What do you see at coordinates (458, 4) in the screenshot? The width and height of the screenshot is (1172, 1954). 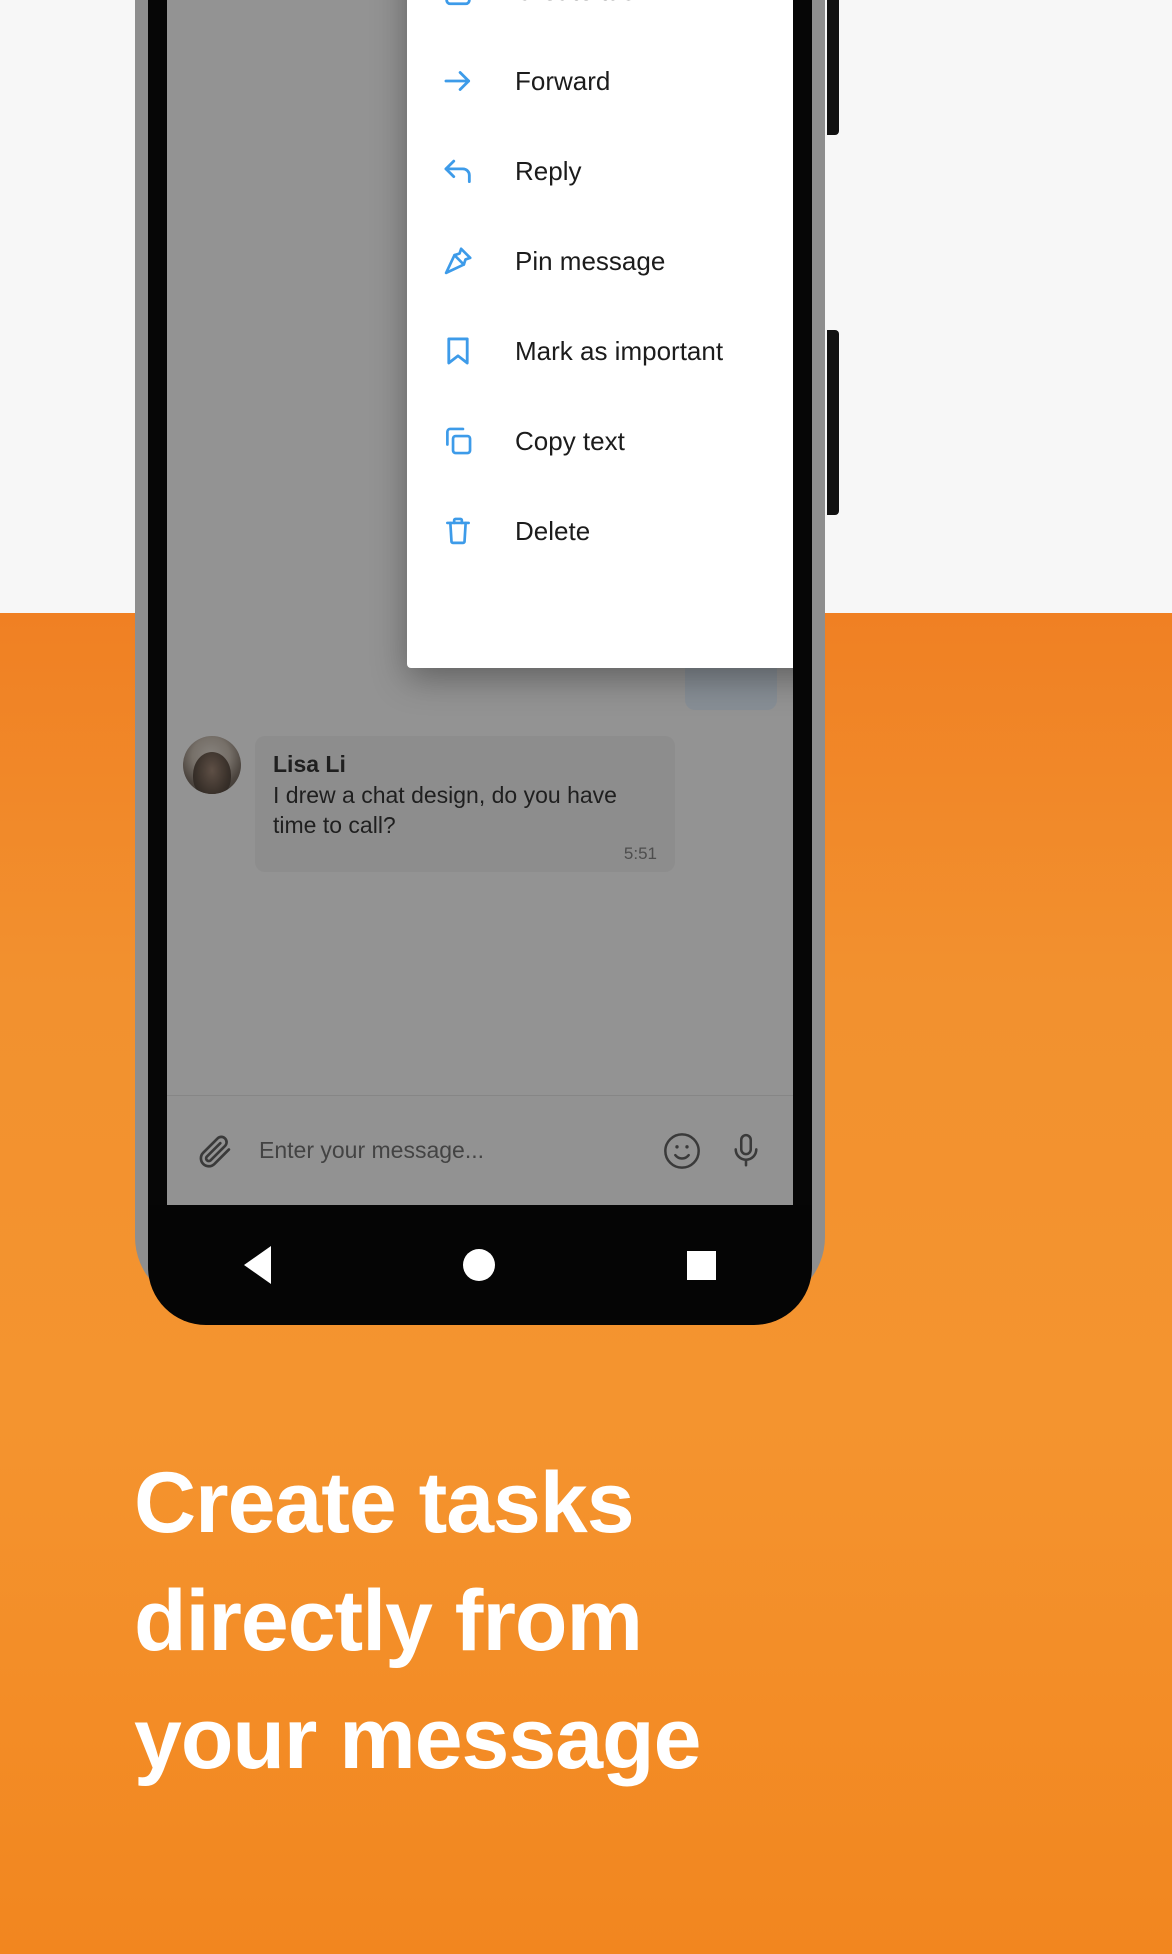 I see `checkbox-check-icon` at bounding box center [458, 4].